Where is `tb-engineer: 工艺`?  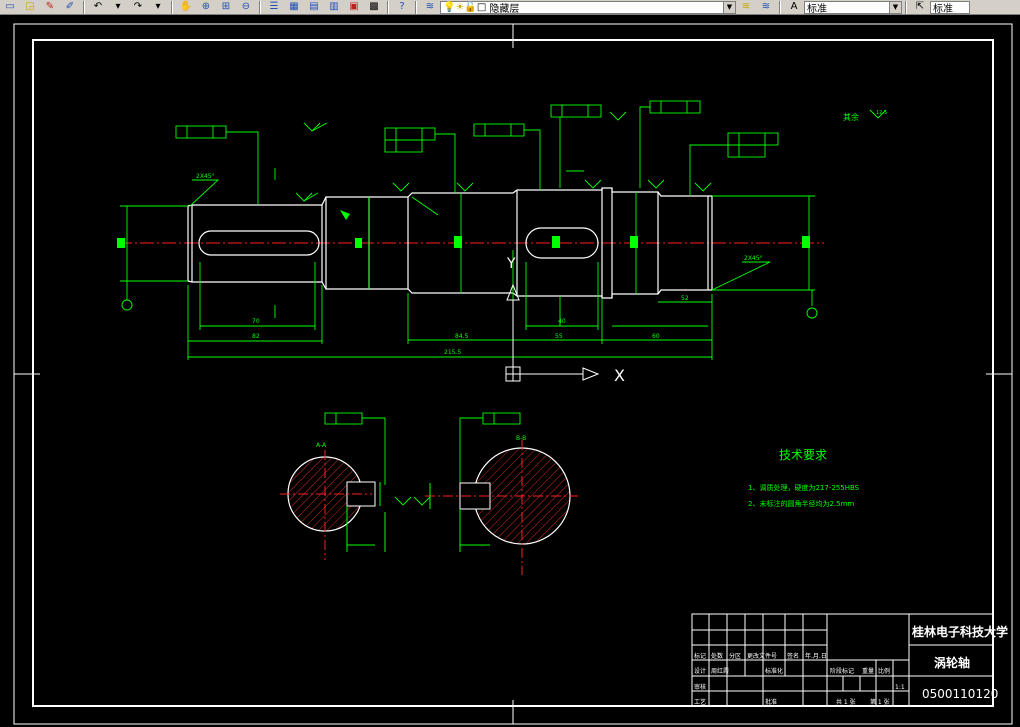 tb-engineer: 工艺 is located at coordinates (700, 702).